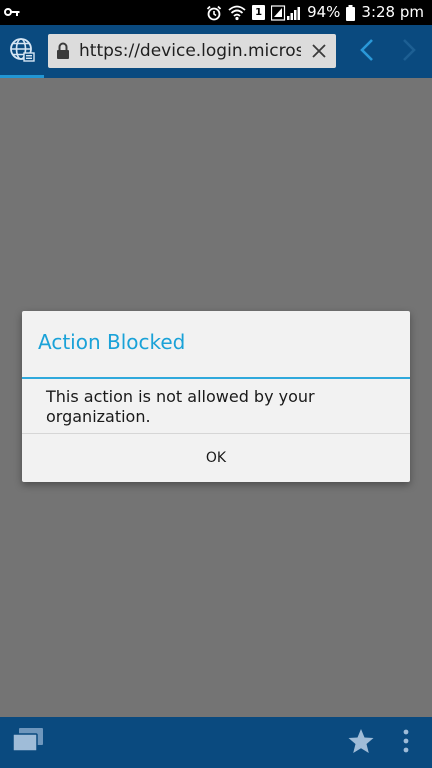  Describe the element at coordinates (63, 51) in the screenshot. I see `lock-icon` at that location.